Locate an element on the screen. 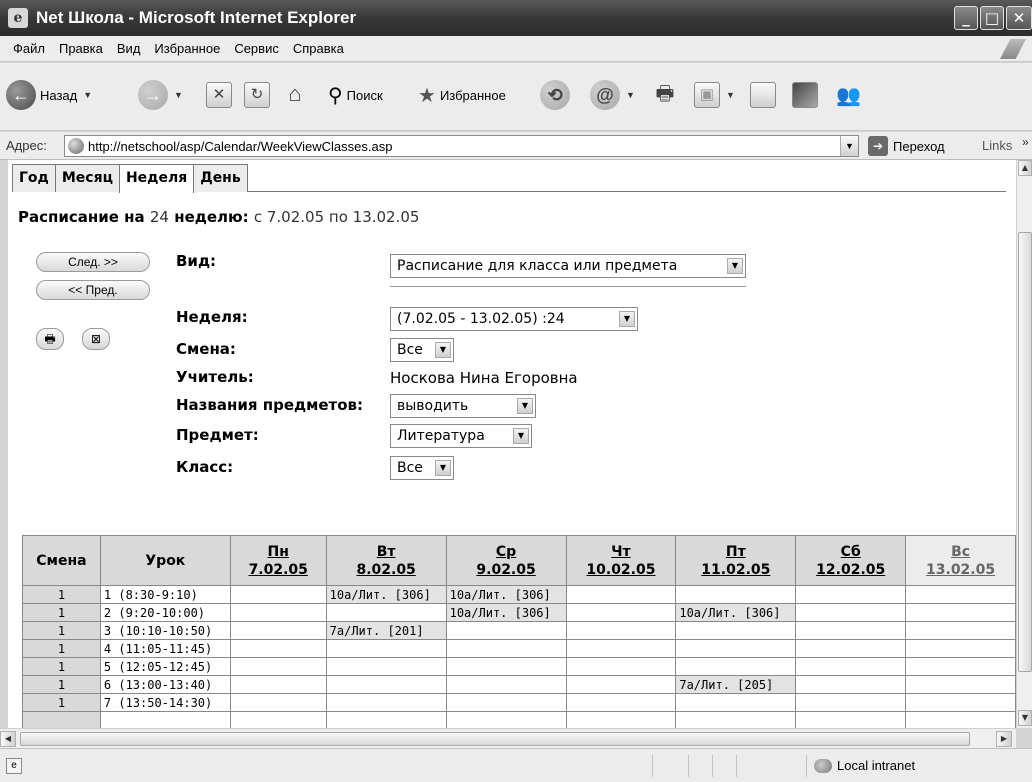  cell-shift is located at coordinates (61, 719).